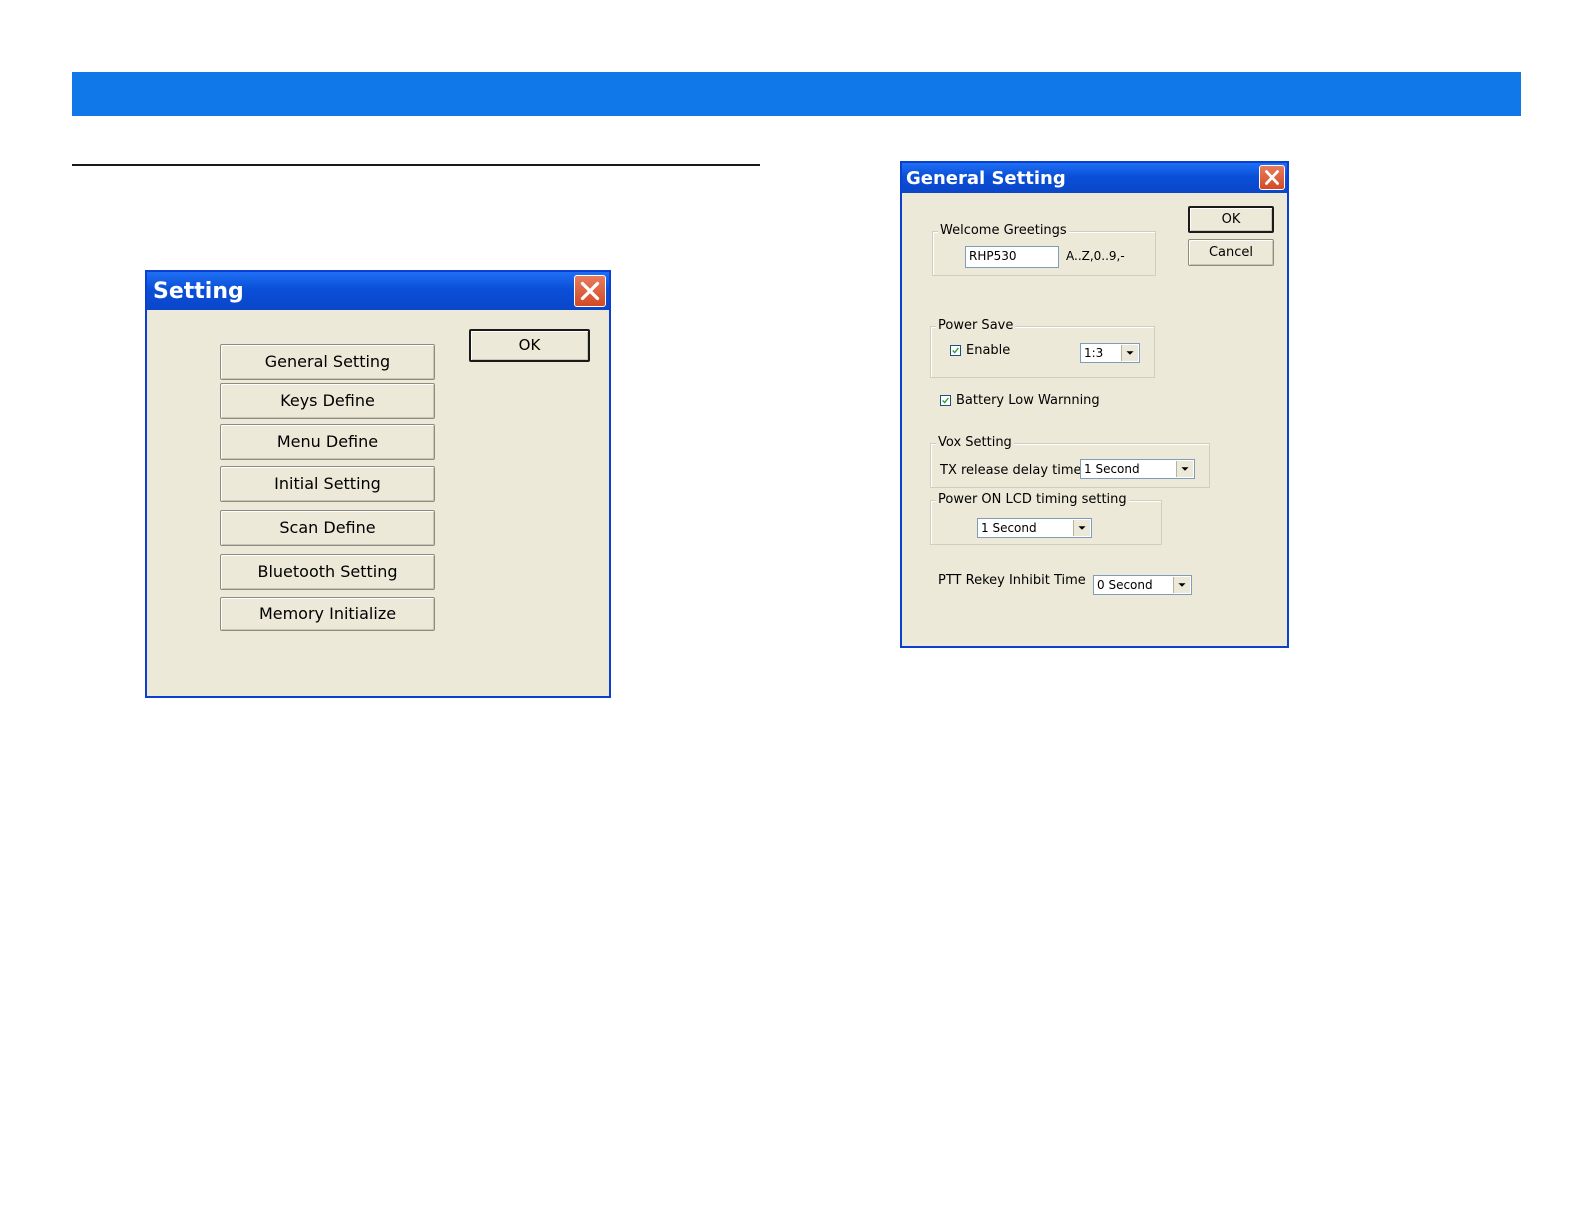  Describe the element at coordinates (1094, 353) in the screenshot. I see `power-save-ratio-value: 1:3` at that location.